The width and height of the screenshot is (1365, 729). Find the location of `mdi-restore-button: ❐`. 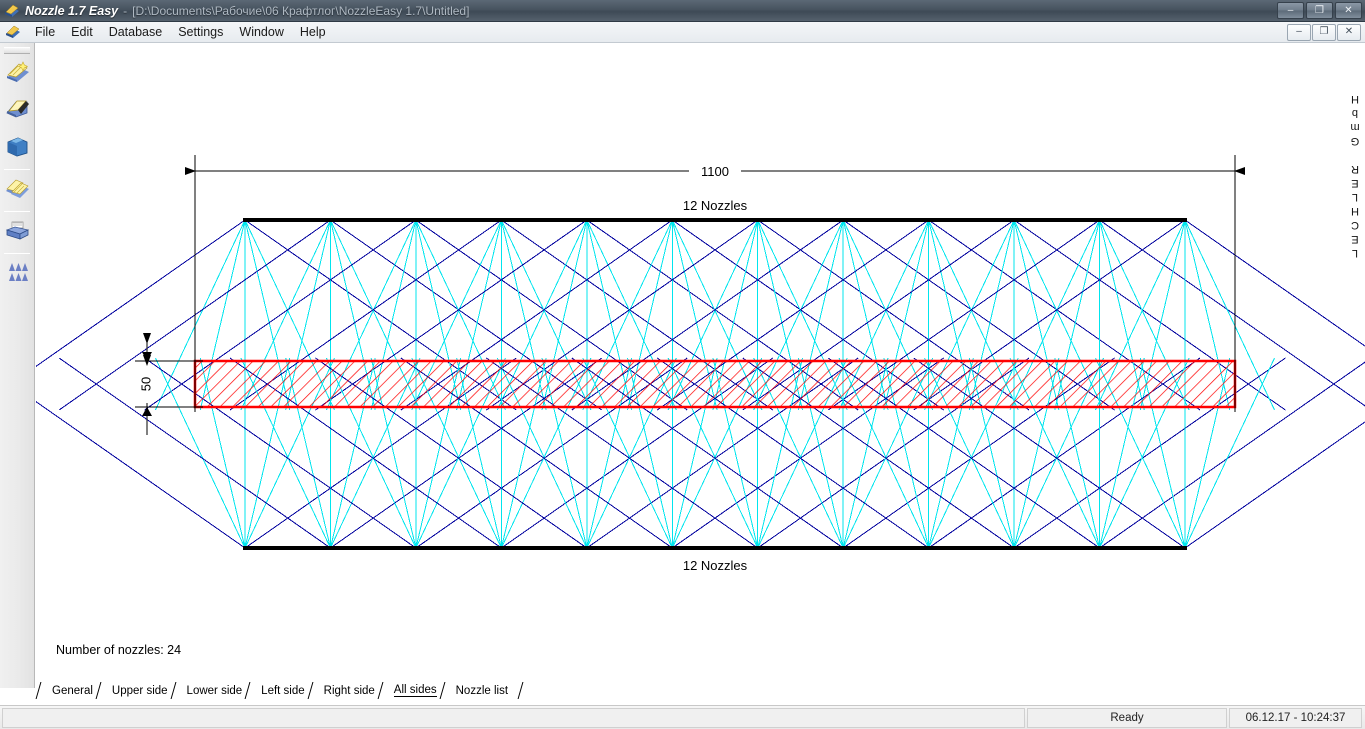

mdi-restore-button: ❐ is located at coordinates (1324, 32).